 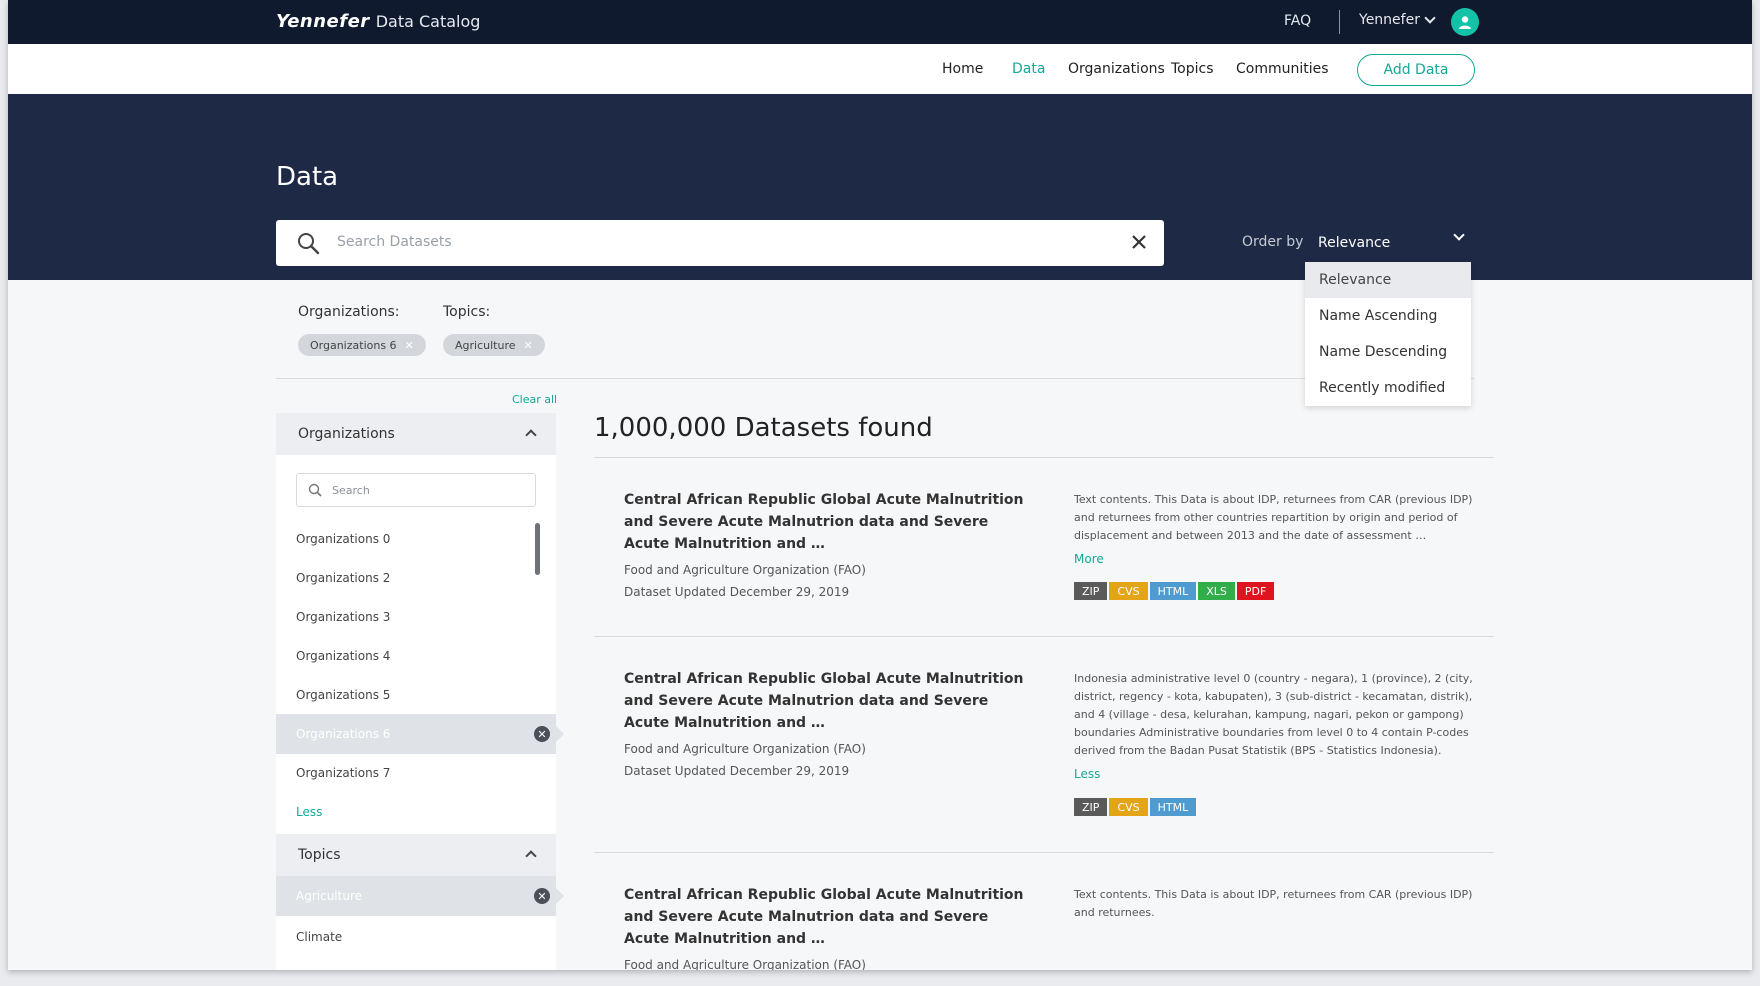 I want to click on format-tags: ZIP CVS HTML, so click(x=1135, y=807).